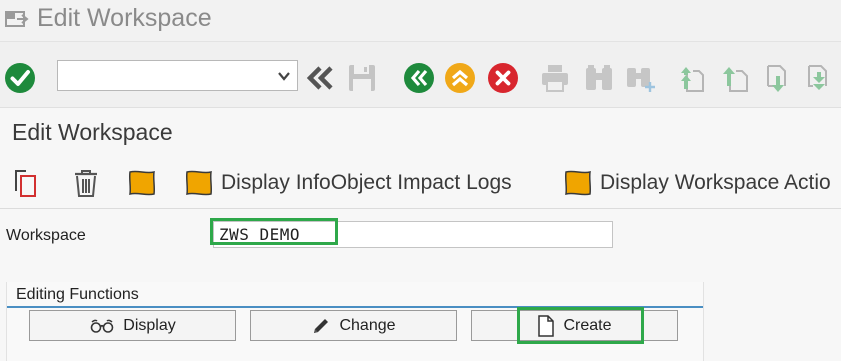 The height and width of the screenshot is (361, 841). Describe the element at coordinates (546, 325) in the screenshot. I see `document-icon` at that location.